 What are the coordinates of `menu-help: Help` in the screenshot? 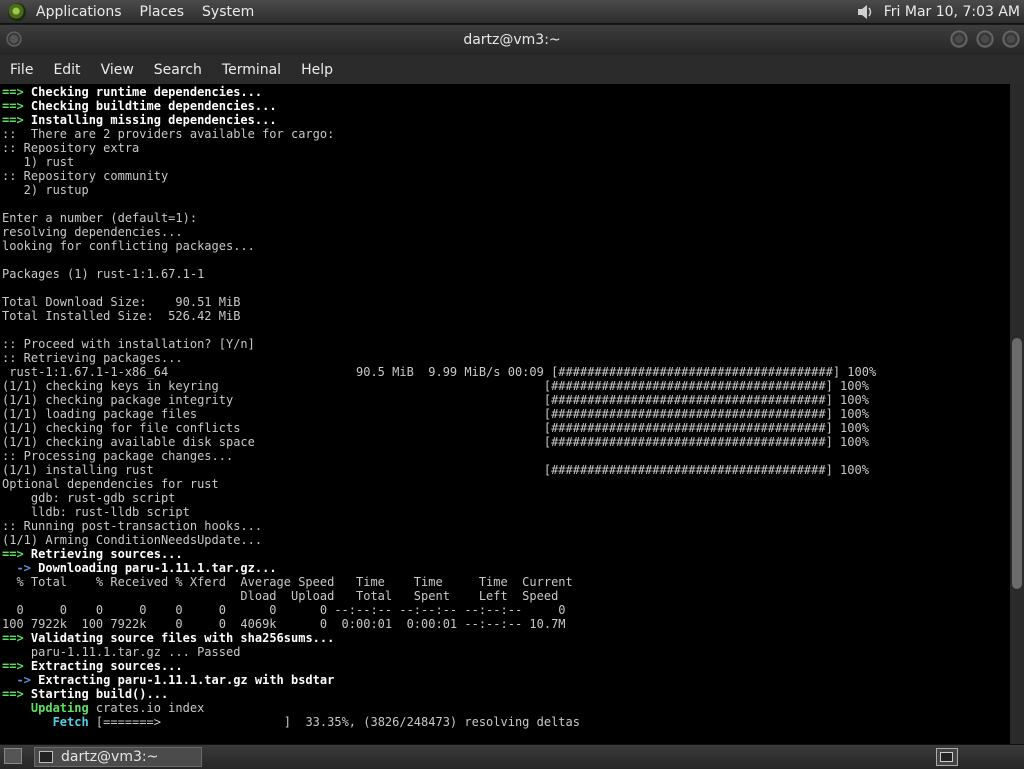 It's located at (317, 70).